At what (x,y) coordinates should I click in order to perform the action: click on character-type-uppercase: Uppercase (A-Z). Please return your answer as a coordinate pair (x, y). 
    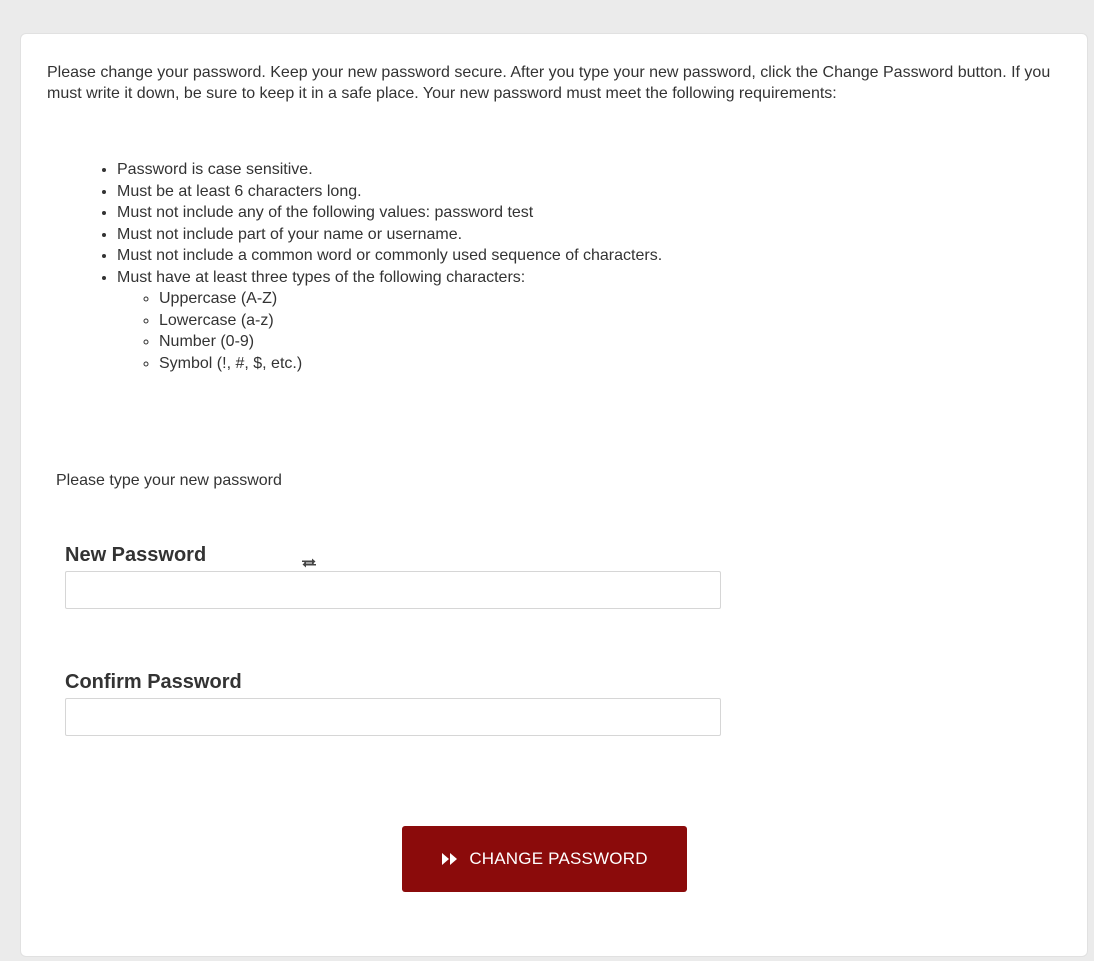
    Looking at the image, I should click on (410, 299).